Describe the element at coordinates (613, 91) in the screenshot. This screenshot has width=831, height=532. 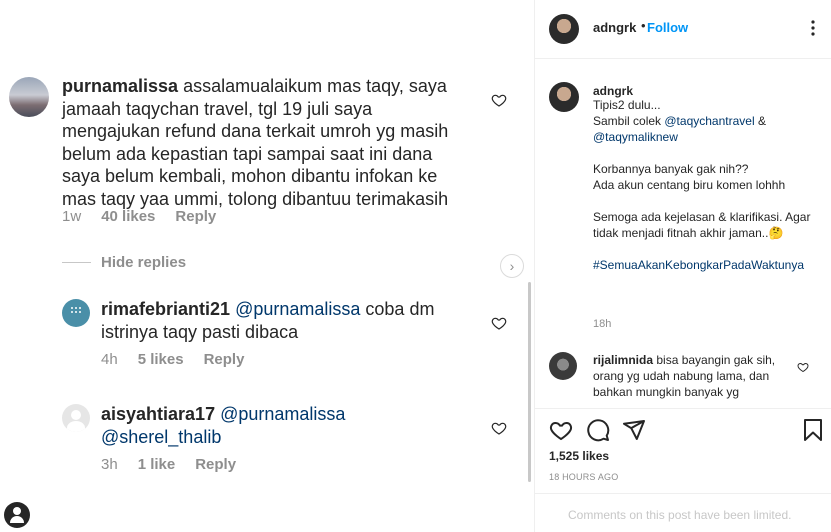
I see `caption-author: adngrk` at that location.